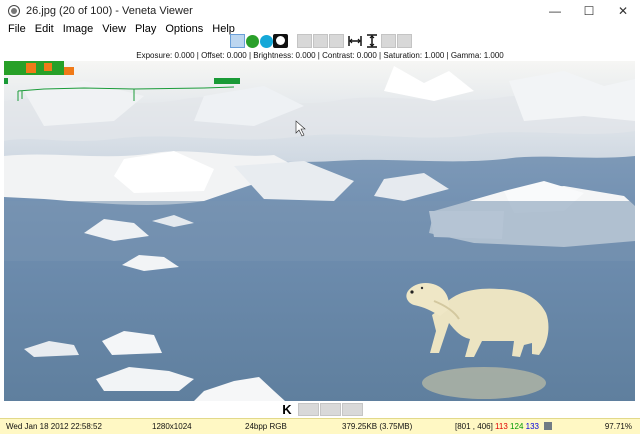  I want to click on status-dimensions: 1280x1024, so click(172, 426).